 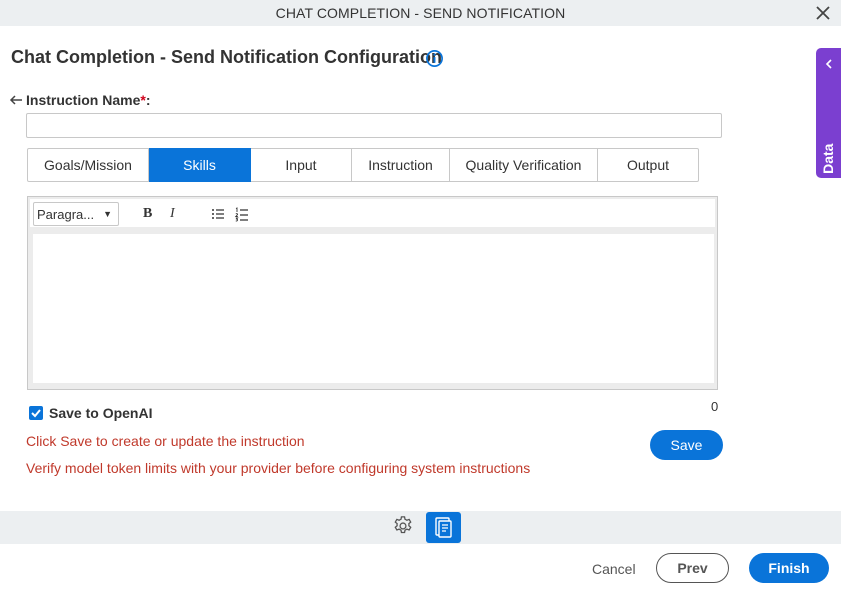 I want to click on save-to-openai-checkbox, so click(x=36, y=413).